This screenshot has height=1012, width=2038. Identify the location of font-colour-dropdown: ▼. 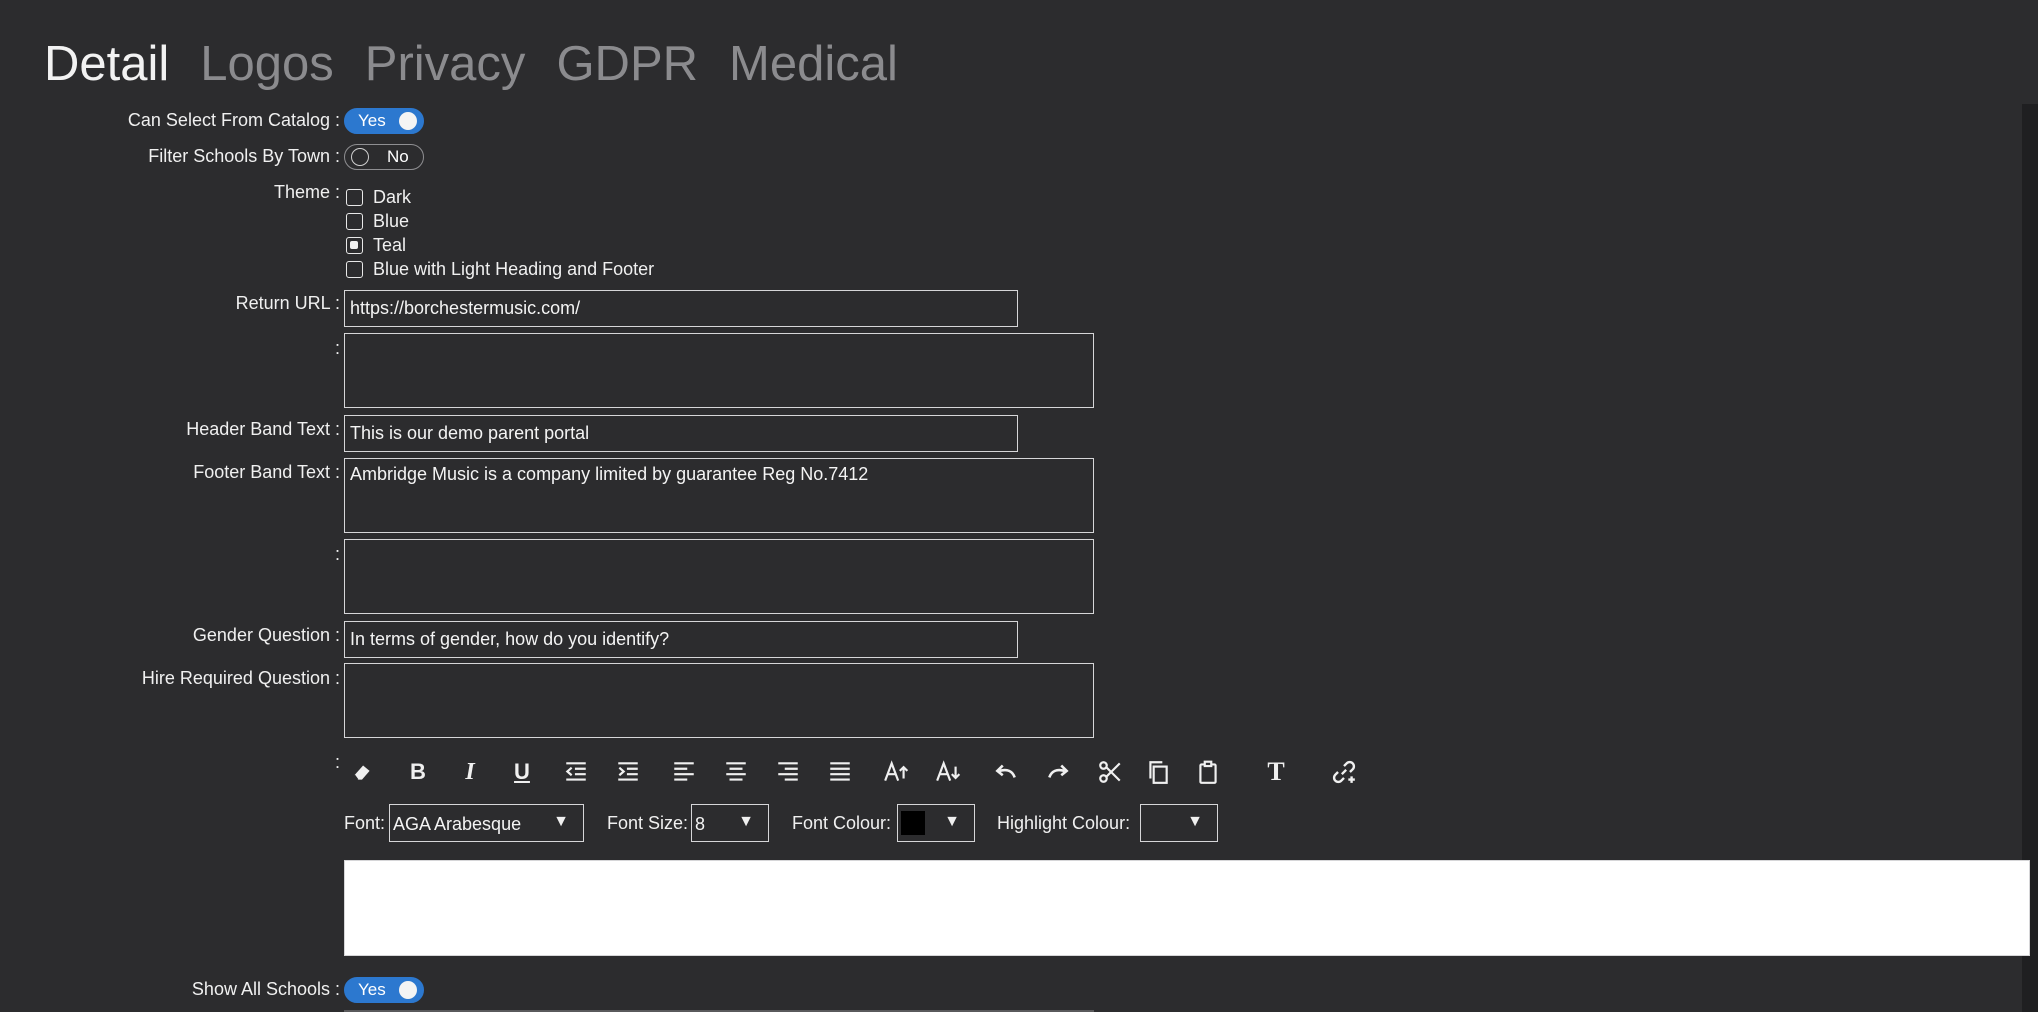
(936, 823).